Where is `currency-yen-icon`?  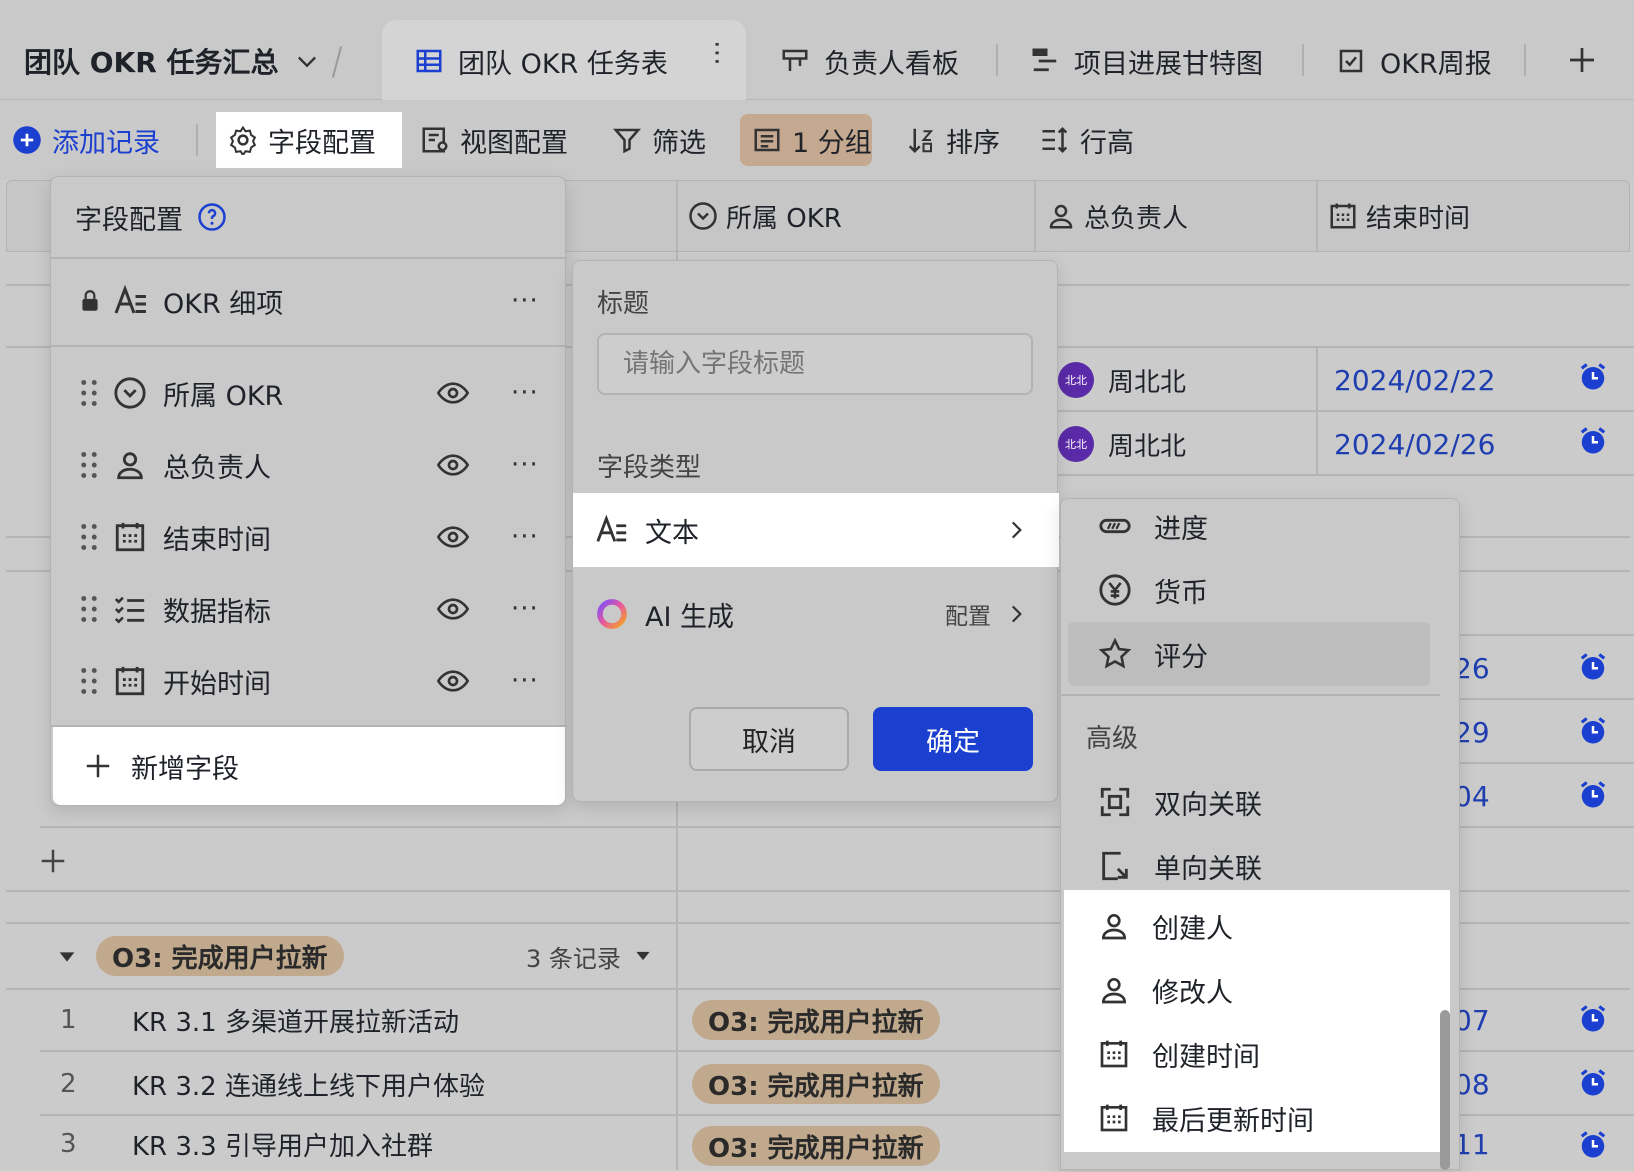 currency-yen-icon is located at coordinates (1115, 590).